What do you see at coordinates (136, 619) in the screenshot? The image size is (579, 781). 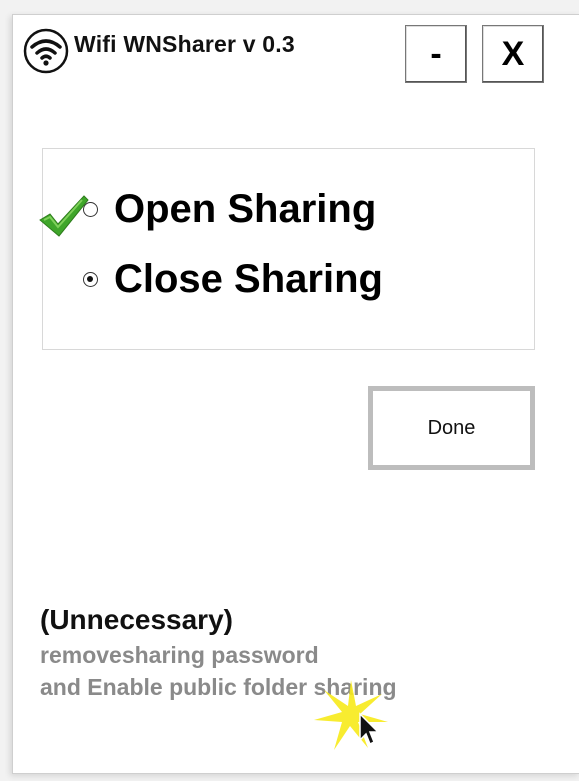 I see `footer-title: (Unnecessary)` at bounding box center [136, 619].